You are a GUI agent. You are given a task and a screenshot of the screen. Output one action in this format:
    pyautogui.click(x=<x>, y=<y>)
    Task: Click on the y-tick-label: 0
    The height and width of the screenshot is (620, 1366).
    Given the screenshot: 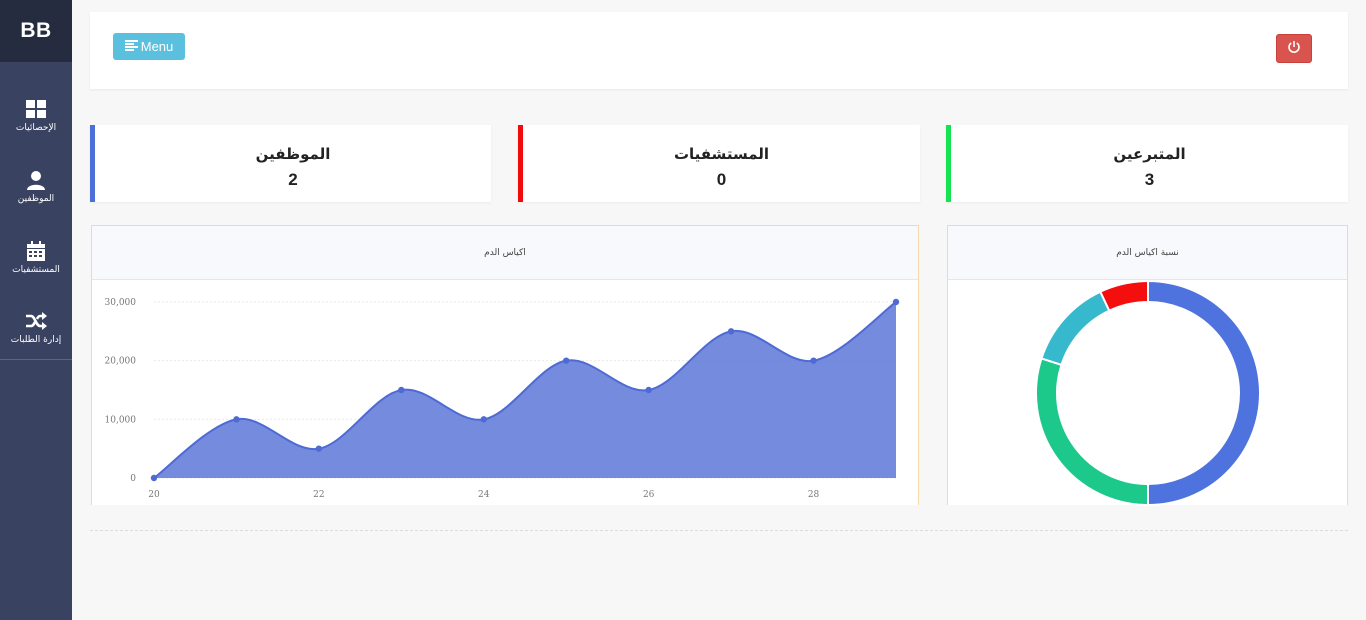 What is the action you would take?
    pyautogui.click(x=133, y=479)
    